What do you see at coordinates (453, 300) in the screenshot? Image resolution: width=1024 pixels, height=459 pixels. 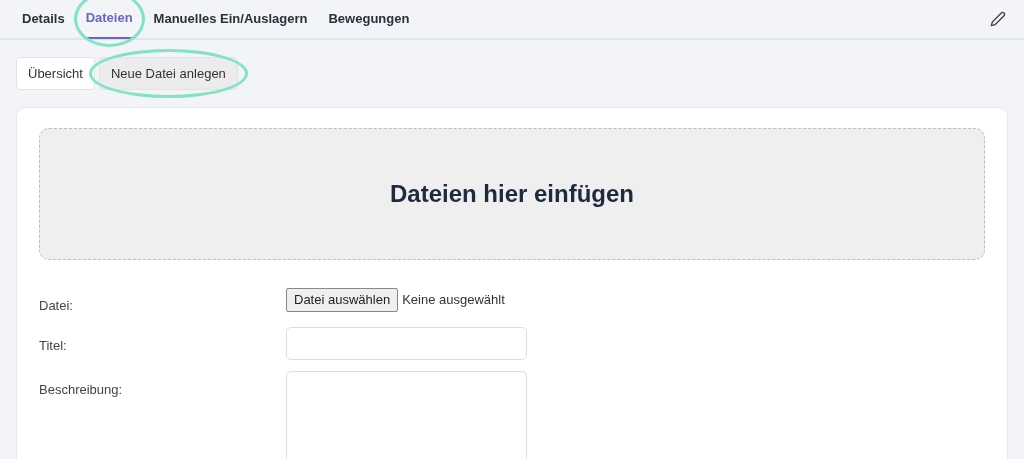 I see `file-status: Keine ausgewählt` at bounding box center [453, 300].